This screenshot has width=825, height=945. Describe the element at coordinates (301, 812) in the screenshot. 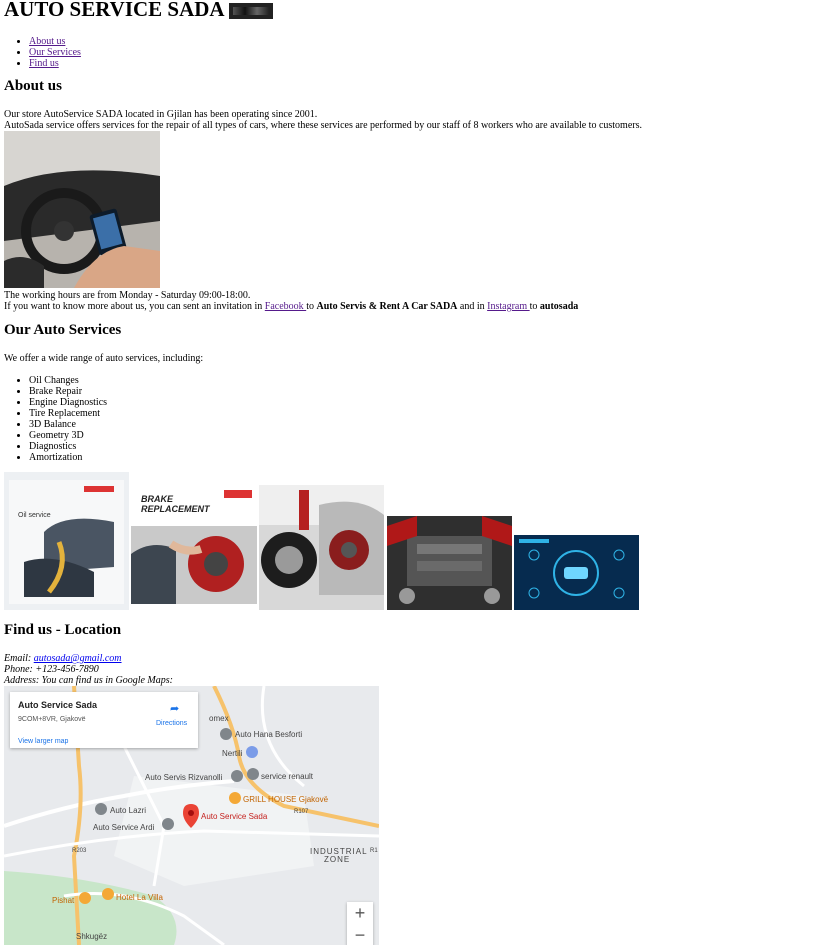

I see `map-label: R107` at that location.